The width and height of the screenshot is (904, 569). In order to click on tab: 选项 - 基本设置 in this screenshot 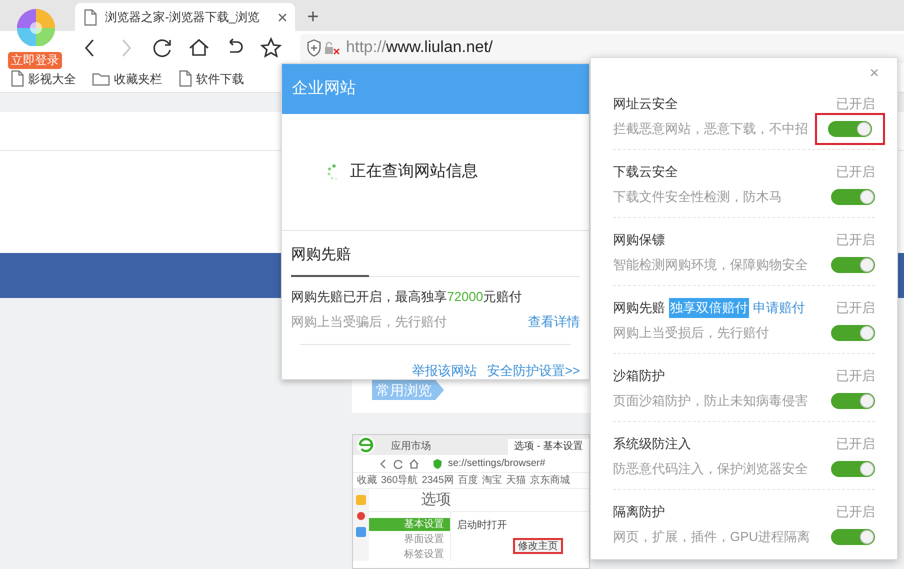, I will do `click(548, 447)`.